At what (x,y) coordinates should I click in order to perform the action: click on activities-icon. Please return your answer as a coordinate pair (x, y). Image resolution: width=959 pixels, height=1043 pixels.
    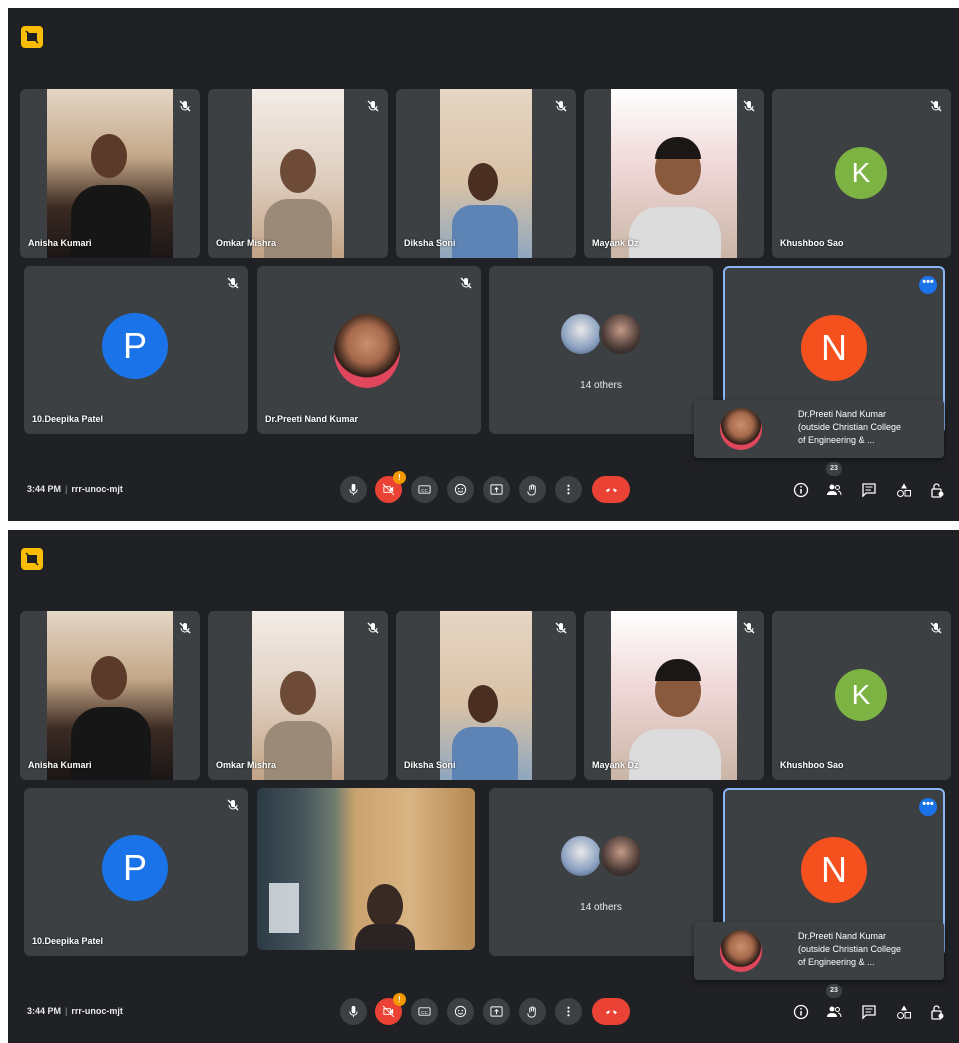
    Looking at the image, I should click on (904, 490).